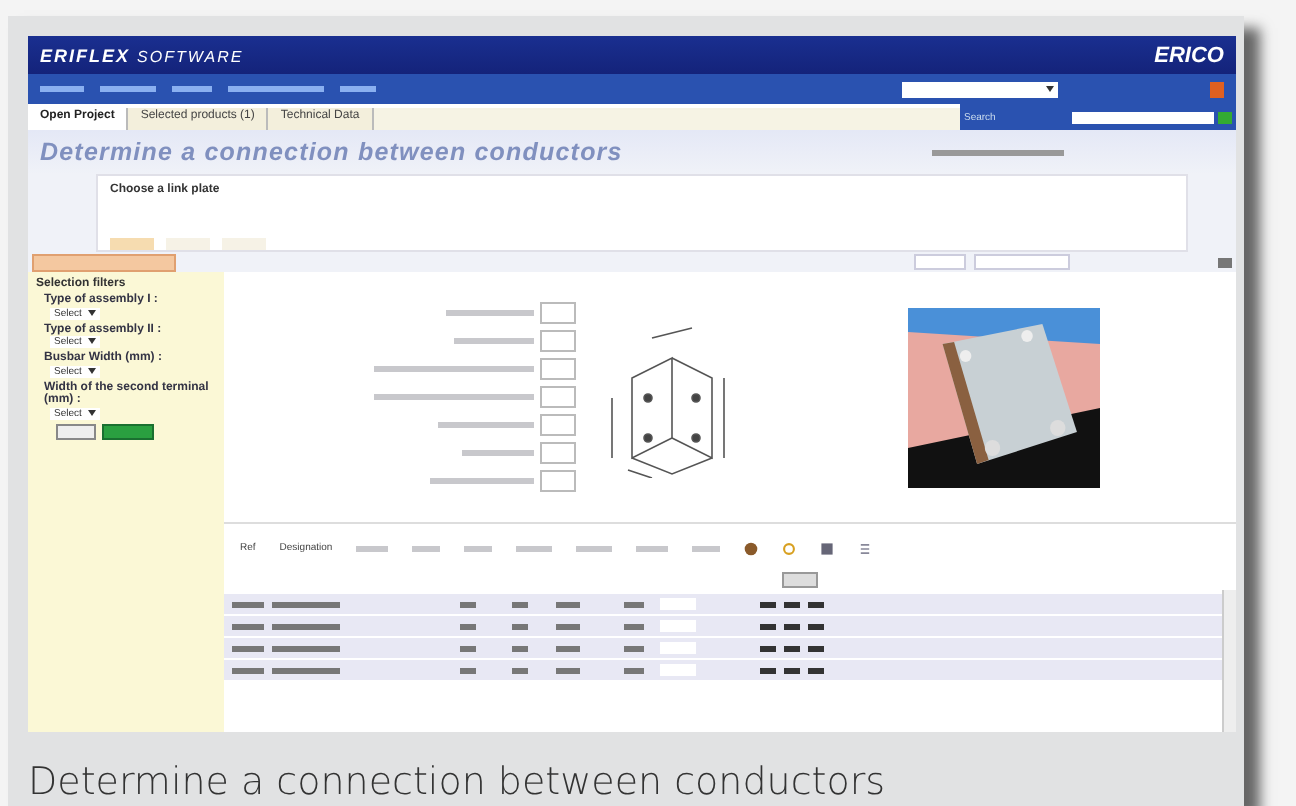 The height and width of the screenshot is (806, 1296). I want to click on list-icon, so click(865, 548).